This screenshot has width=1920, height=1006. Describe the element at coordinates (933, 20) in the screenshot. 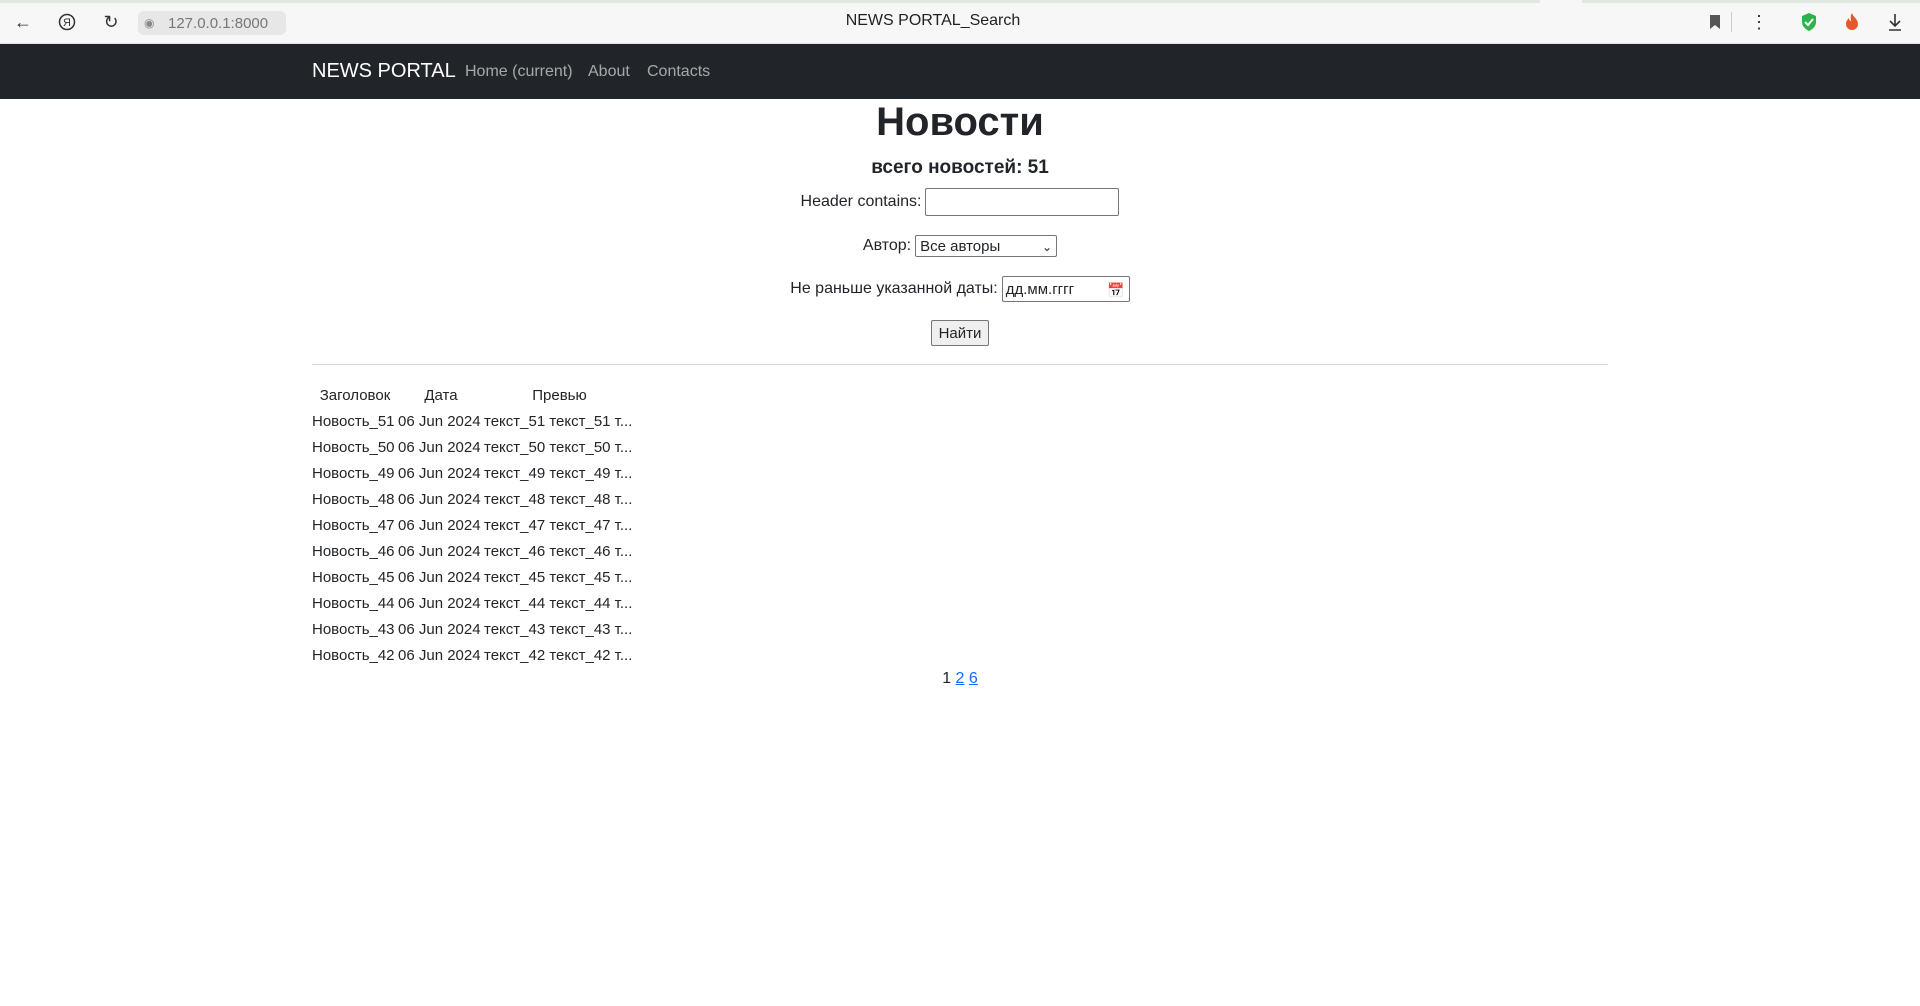

I see `tab-title: NEWS PORTAL_Search` at that location.